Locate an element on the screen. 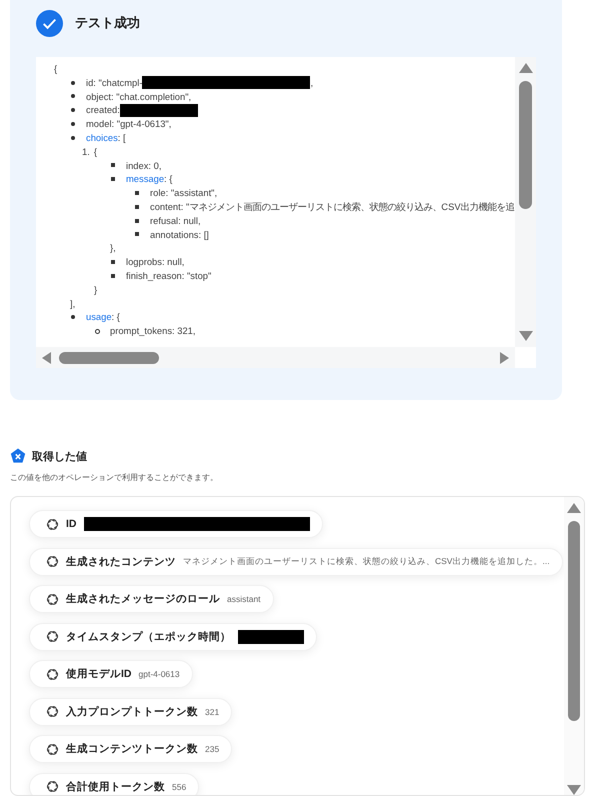 The image size is (595, 796). json-key: index is located at coordinates (137, 165).